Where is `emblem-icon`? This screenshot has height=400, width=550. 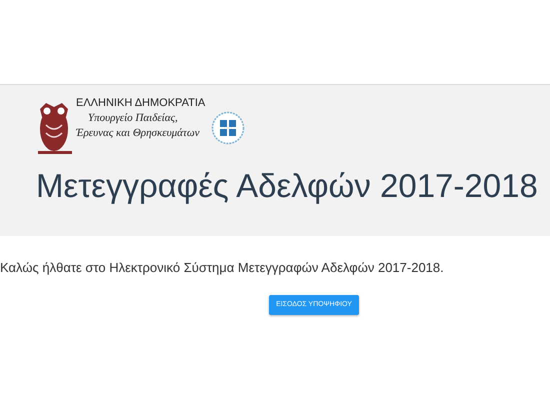
emblem-icon is located at coordinates (228, 128).